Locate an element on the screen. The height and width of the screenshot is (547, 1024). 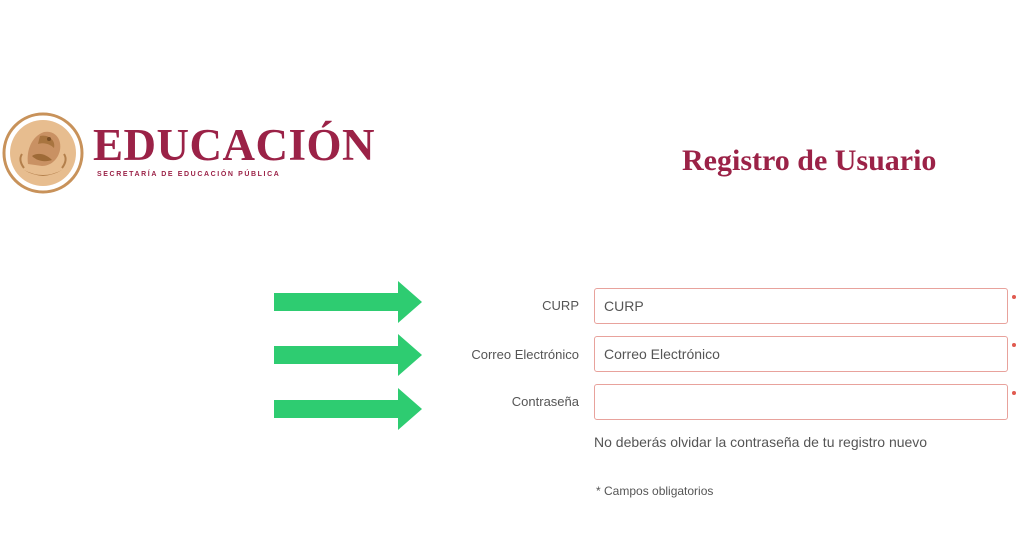
password-label: Contraseña is located at coordinates (545, 401).